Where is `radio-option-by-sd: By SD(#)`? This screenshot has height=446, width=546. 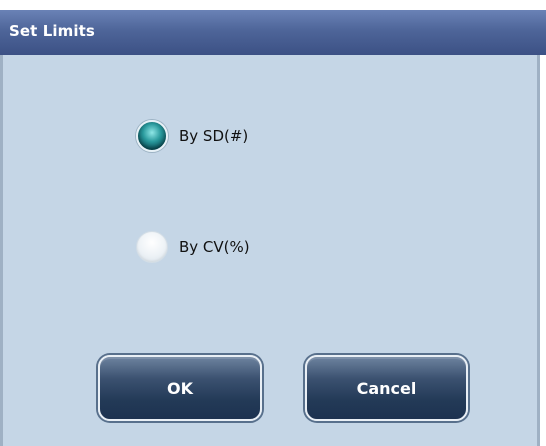 radio-option-by-sd: By SD(#) is located at coordinates (192, 136).